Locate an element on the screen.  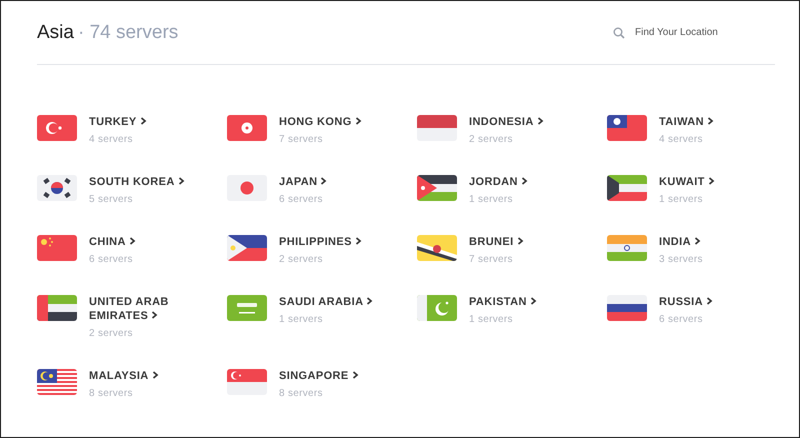
country-link: JORDAN is located at coordinates (498, 182).